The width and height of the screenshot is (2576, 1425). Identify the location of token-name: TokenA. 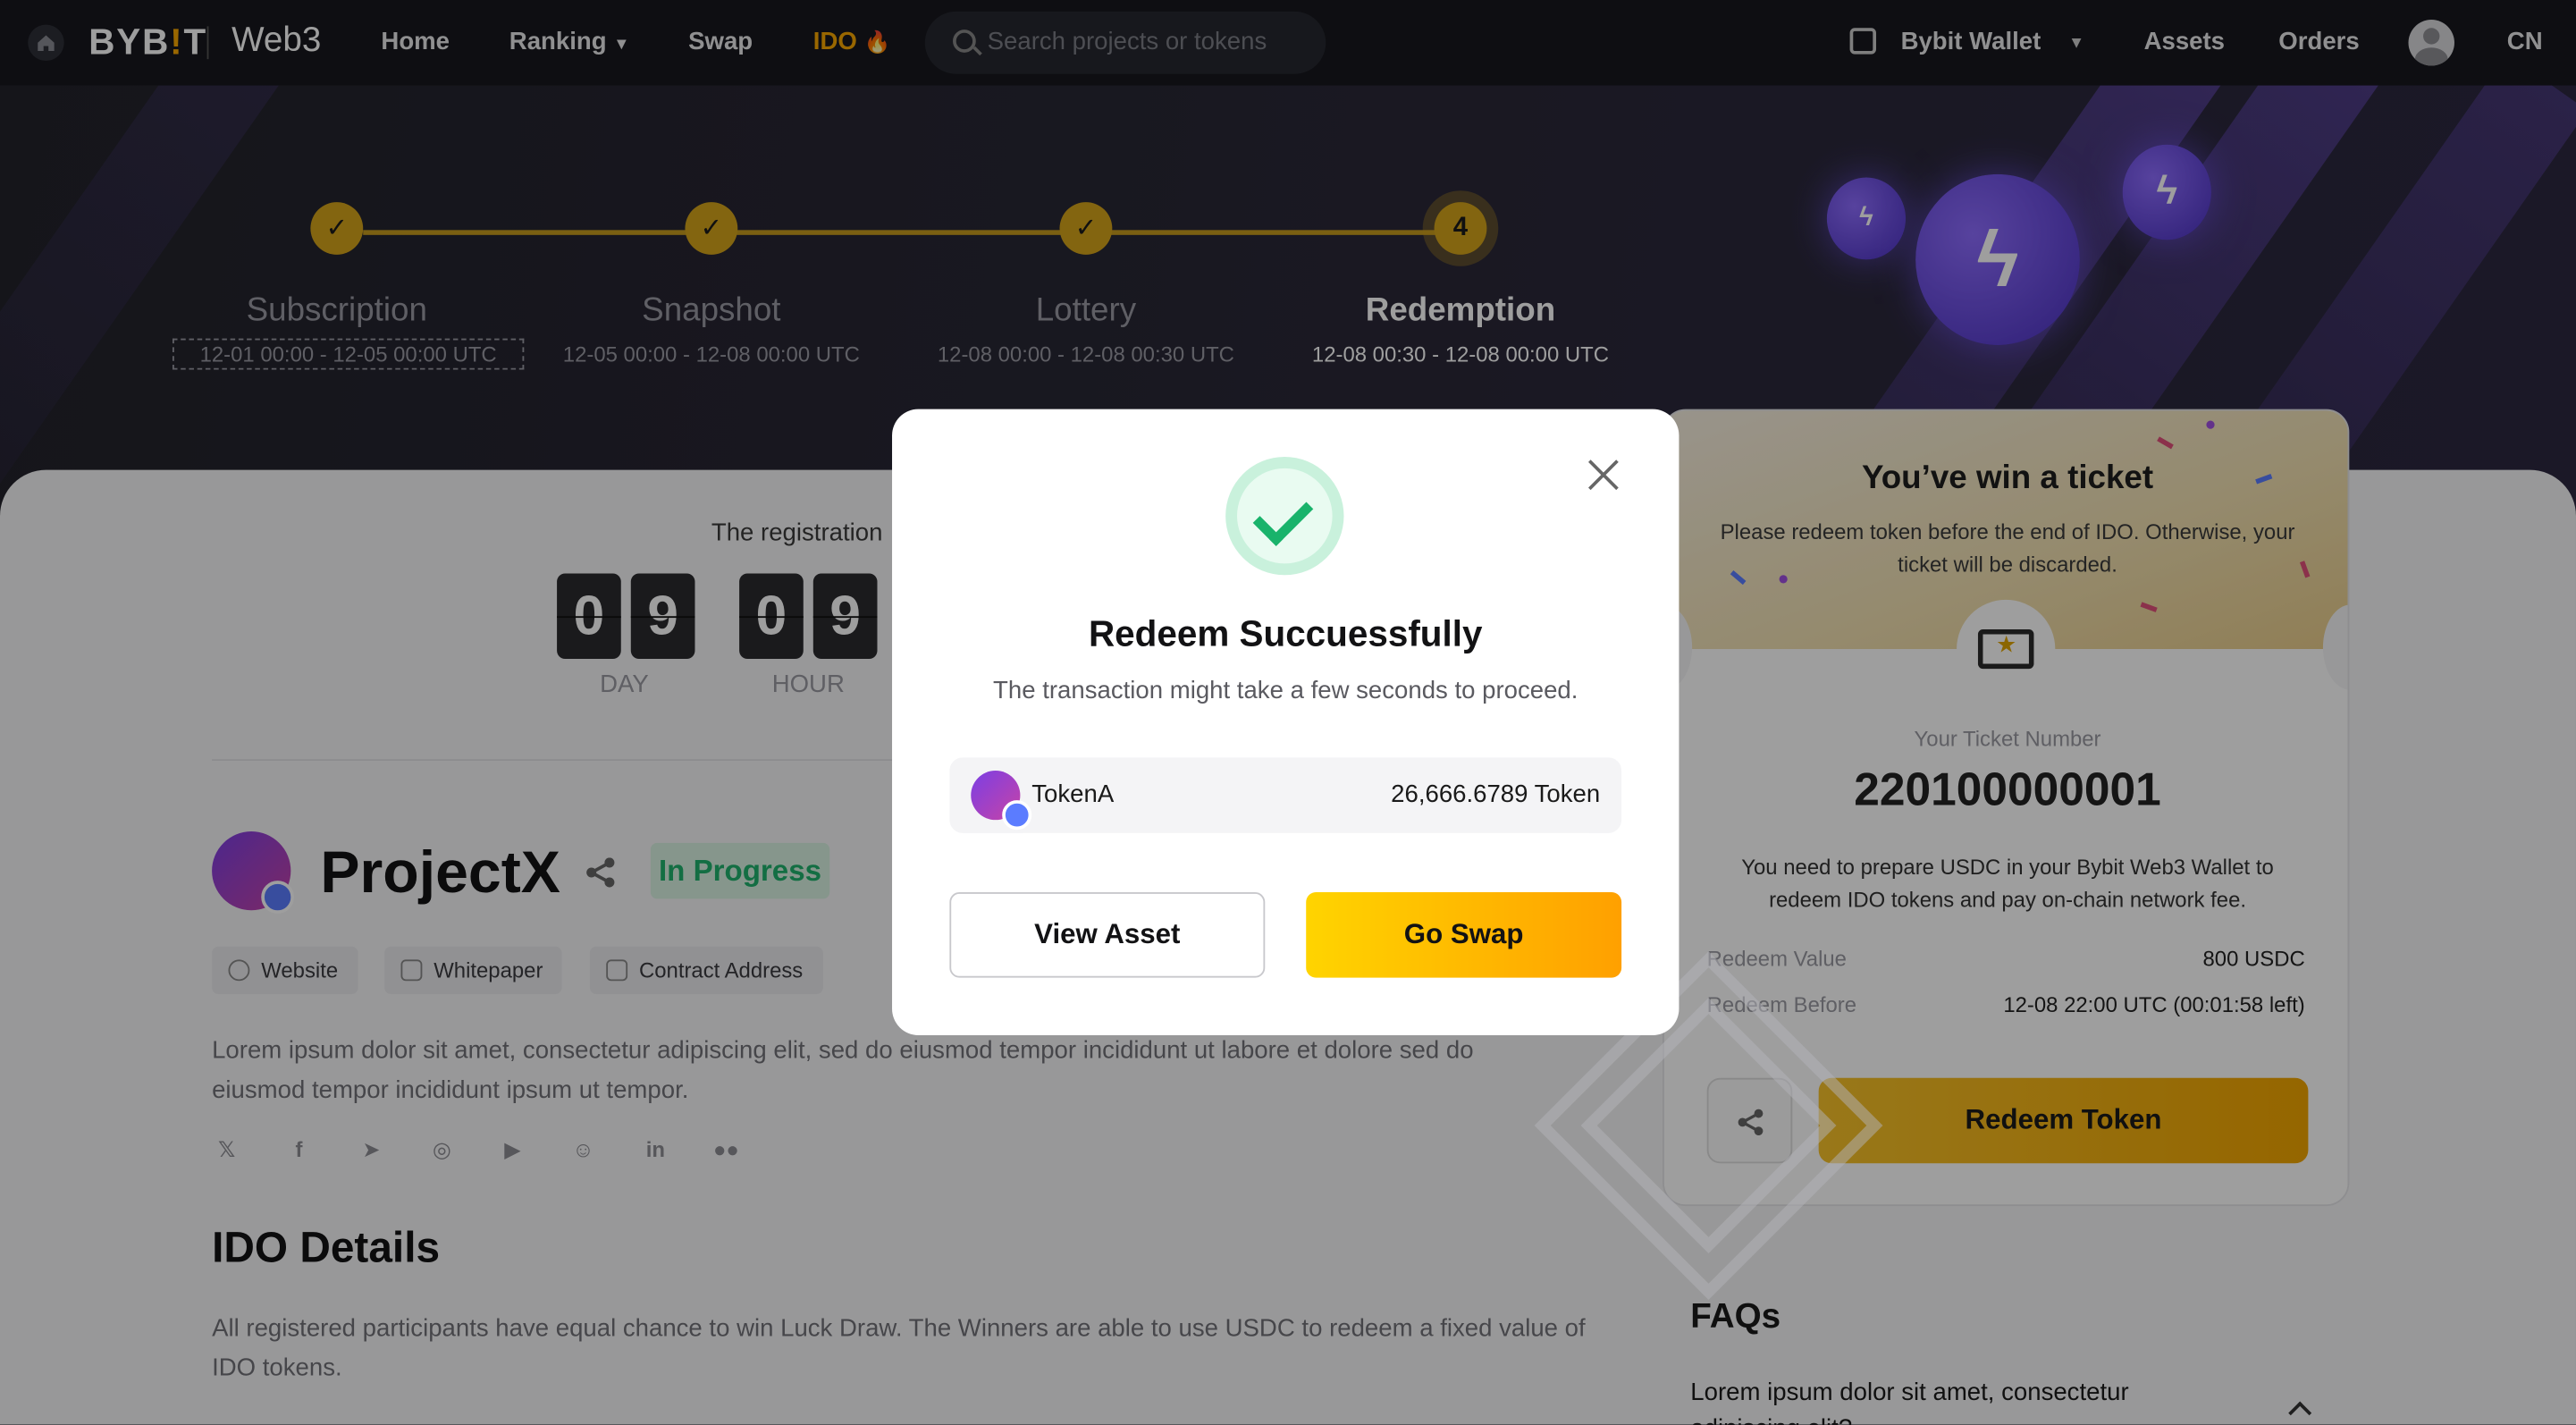
(1073, 794).